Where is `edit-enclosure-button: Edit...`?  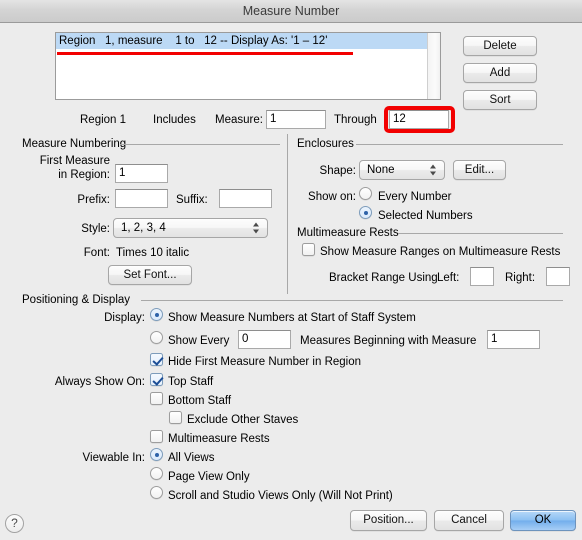 edit-enclosure-button: Edit... is located at coordinates (479, 170).